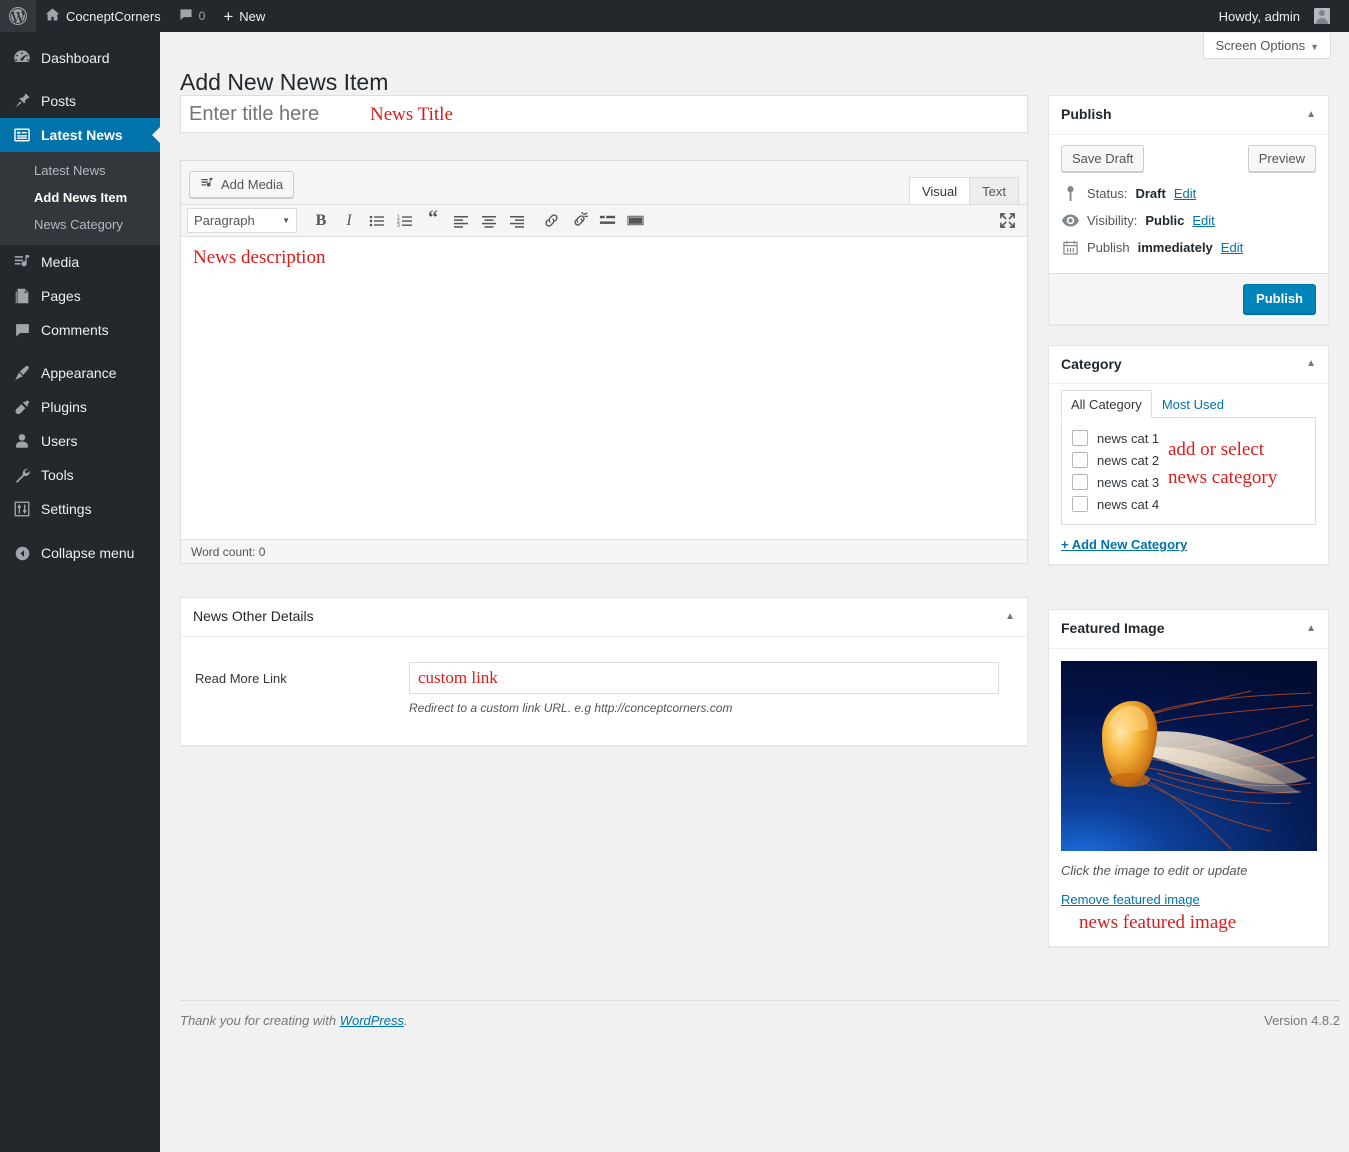 Image resolution: width=1349 pixels, height=1152 pixels. Describe the element at coordinates (207, 184) in the screenshot. I see `media-add-icon` at that location.